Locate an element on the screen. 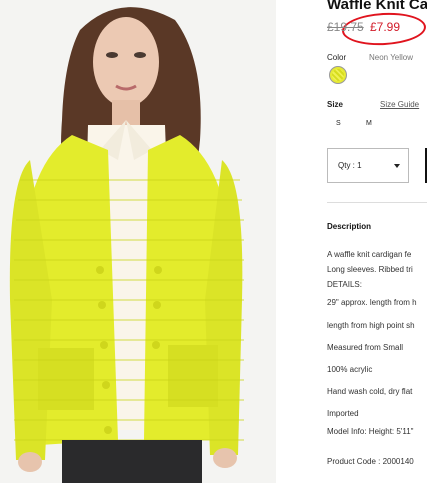 The image size is (427, 483). description-line: 100% acrylic is located at coordinates (350, 369).